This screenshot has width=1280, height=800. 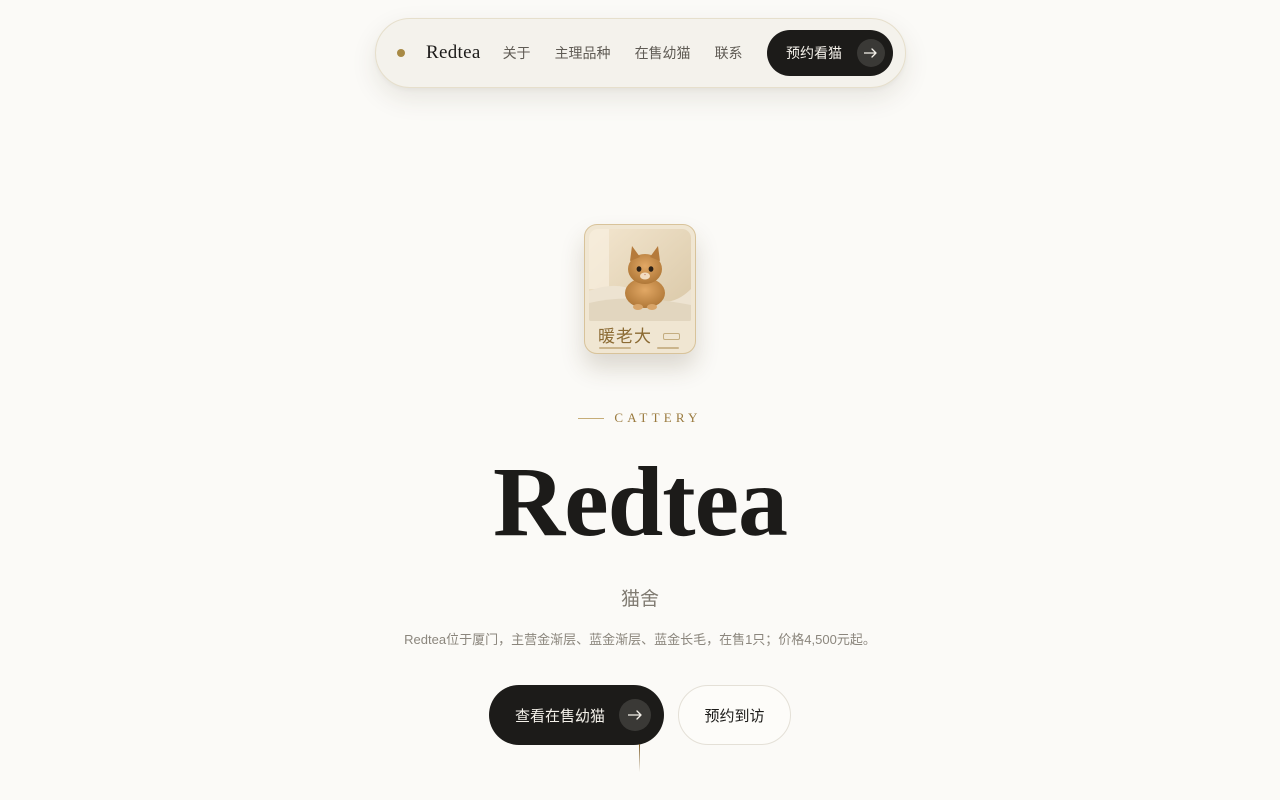 What do you see at coordinates (453, 53) in the screenshot?
I see `brand-logo: Redtea` at bounding box center [453, 53].